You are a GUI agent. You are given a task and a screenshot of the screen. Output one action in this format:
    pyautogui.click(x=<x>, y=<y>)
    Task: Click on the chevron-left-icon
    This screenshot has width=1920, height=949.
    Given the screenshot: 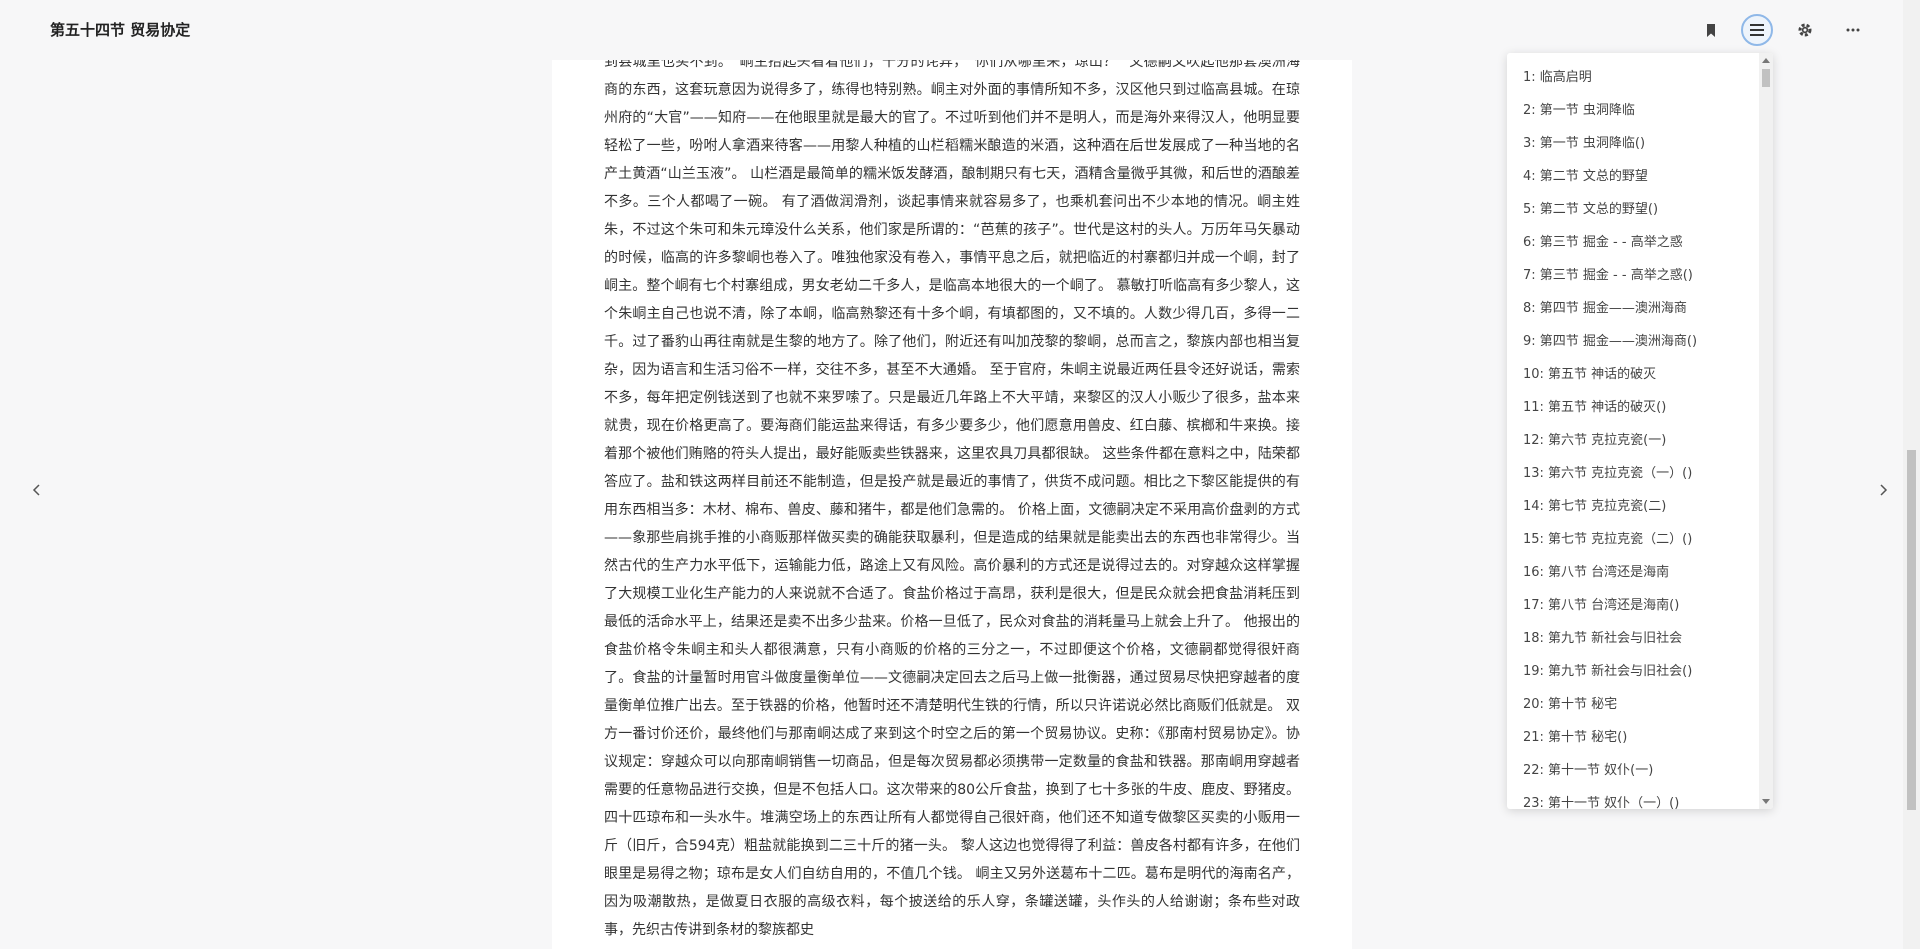 What is the action you would take?
    pyautogui.click(x=36, y=490)
    